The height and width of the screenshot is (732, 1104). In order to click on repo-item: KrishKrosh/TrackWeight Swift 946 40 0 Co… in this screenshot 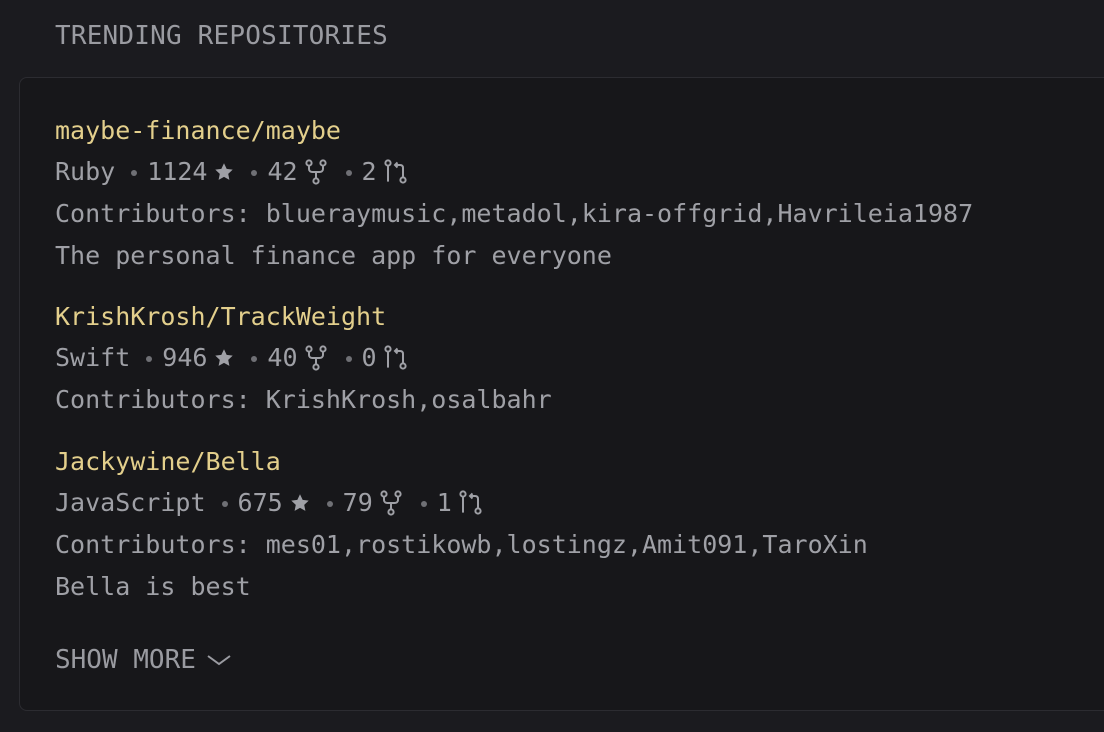, I will do `click(303, 359)`.